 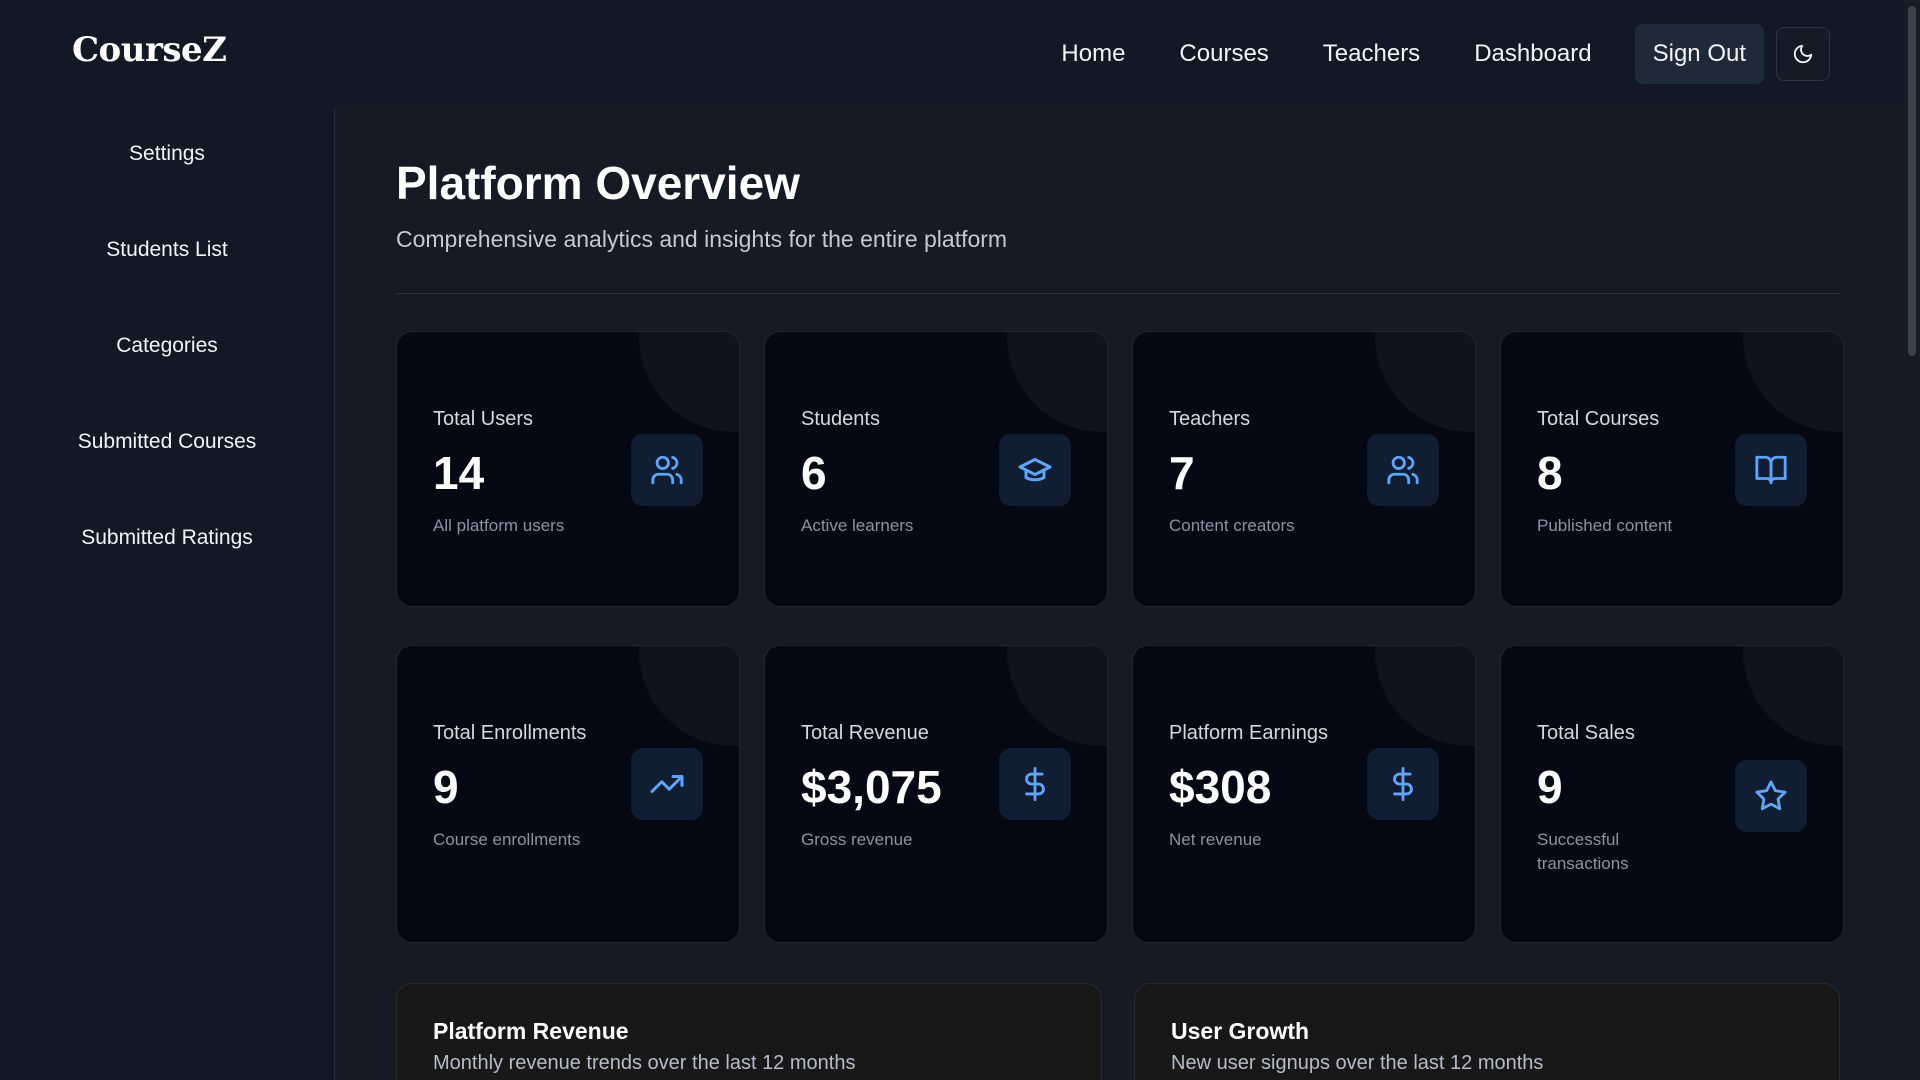 What do you see at coordinates (1532, 54) in the screenshot?
I see `nav-dashboard-link: Dashboard` at bounding box center [1532, 54].